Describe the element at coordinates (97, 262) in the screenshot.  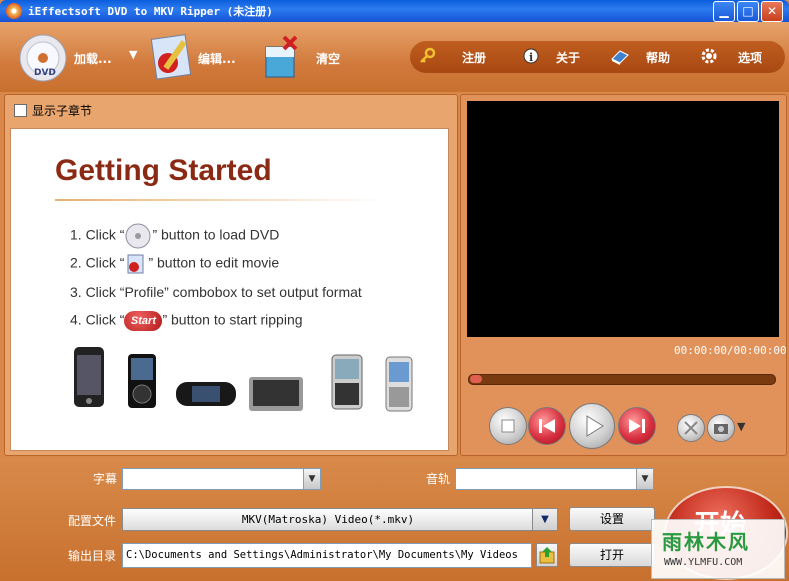
I see `step-2-prefix: 2. Click “` at that location.